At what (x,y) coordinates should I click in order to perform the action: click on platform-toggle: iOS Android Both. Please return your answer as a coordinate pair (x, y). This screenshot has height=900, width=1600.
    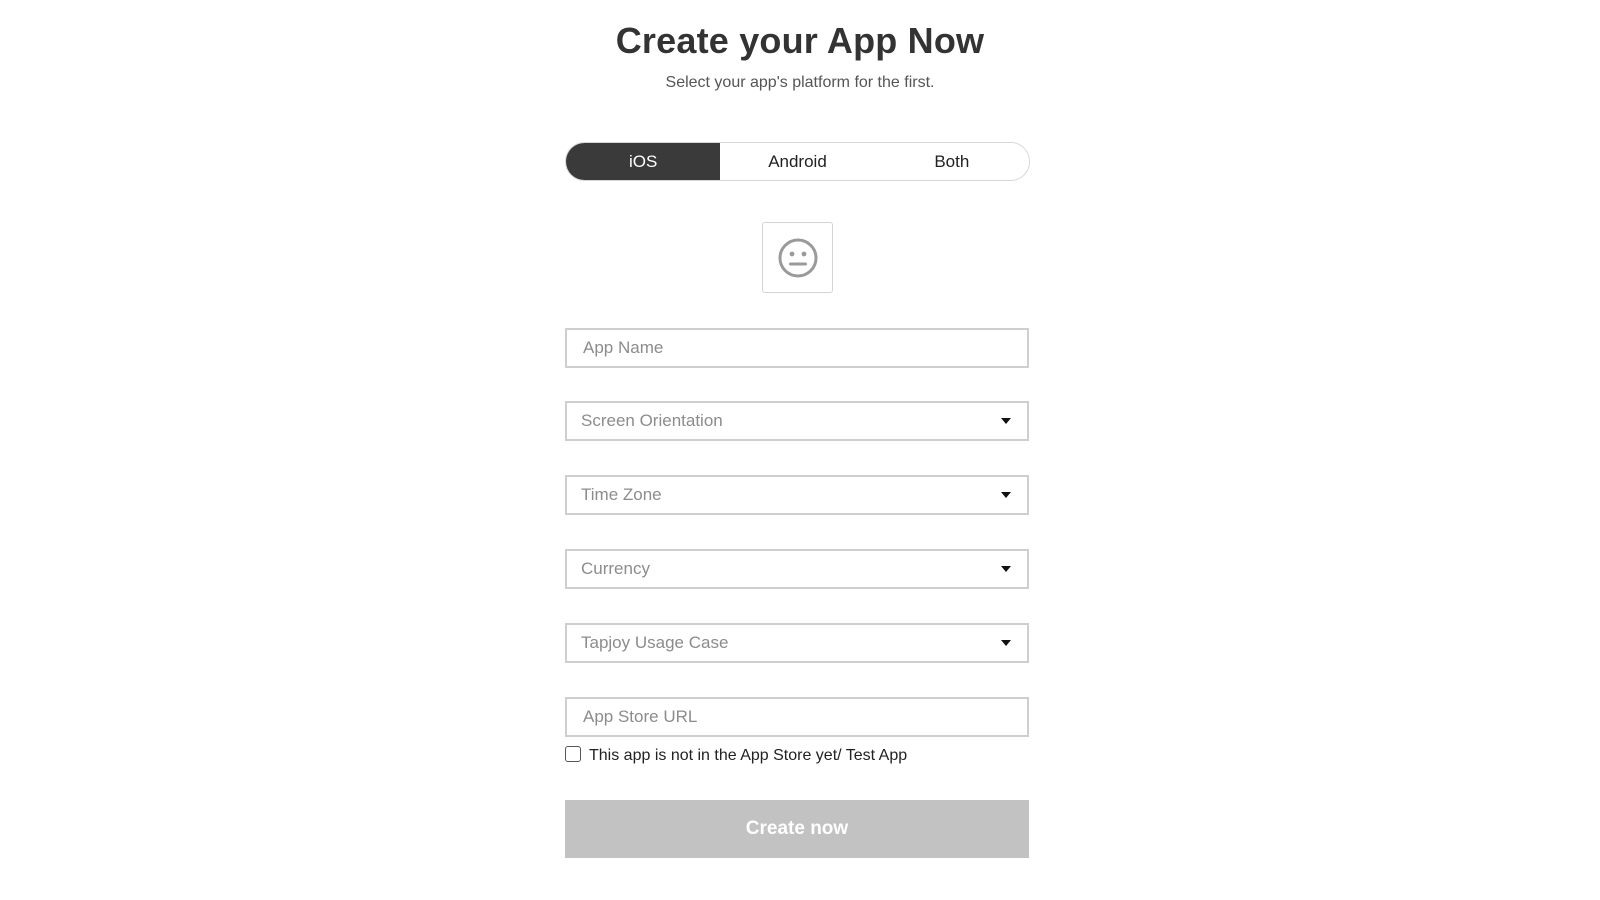
    Looking at the image, I should click on (797, 161).